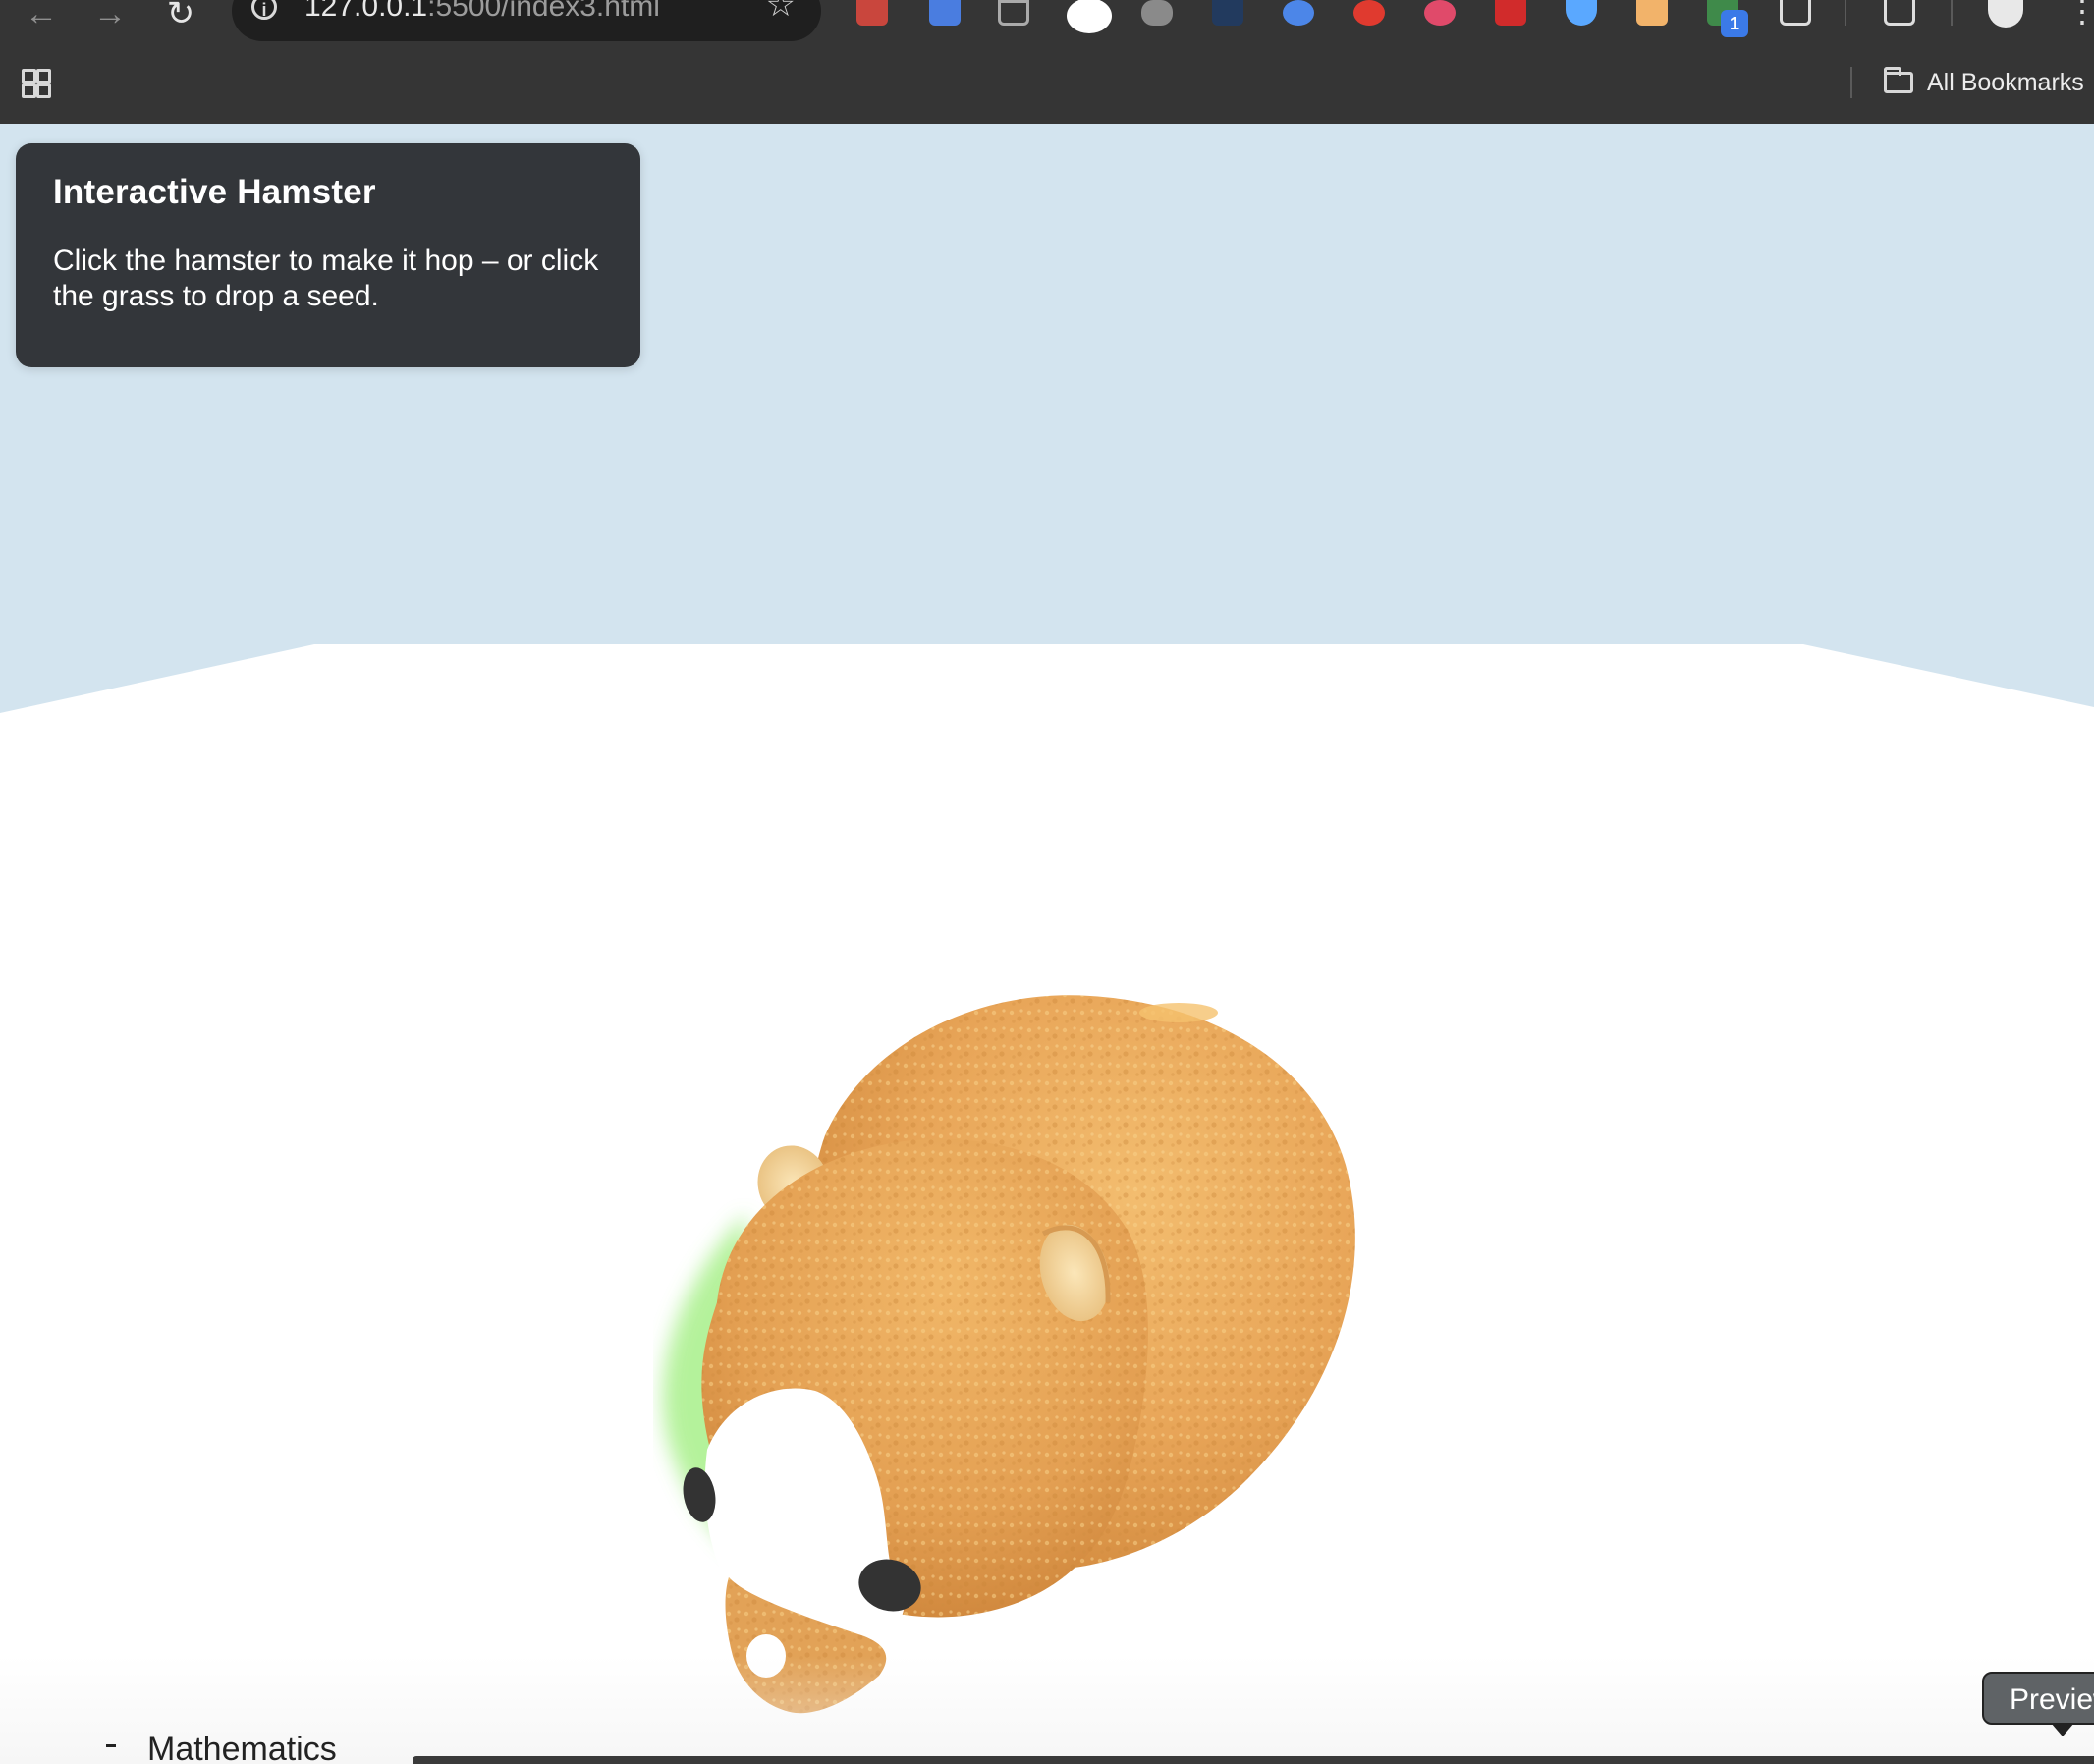 Image resolution: width=2094 pixels, height=1764 pixels. I want to click on site-info-icon: i, so click(264, 10).